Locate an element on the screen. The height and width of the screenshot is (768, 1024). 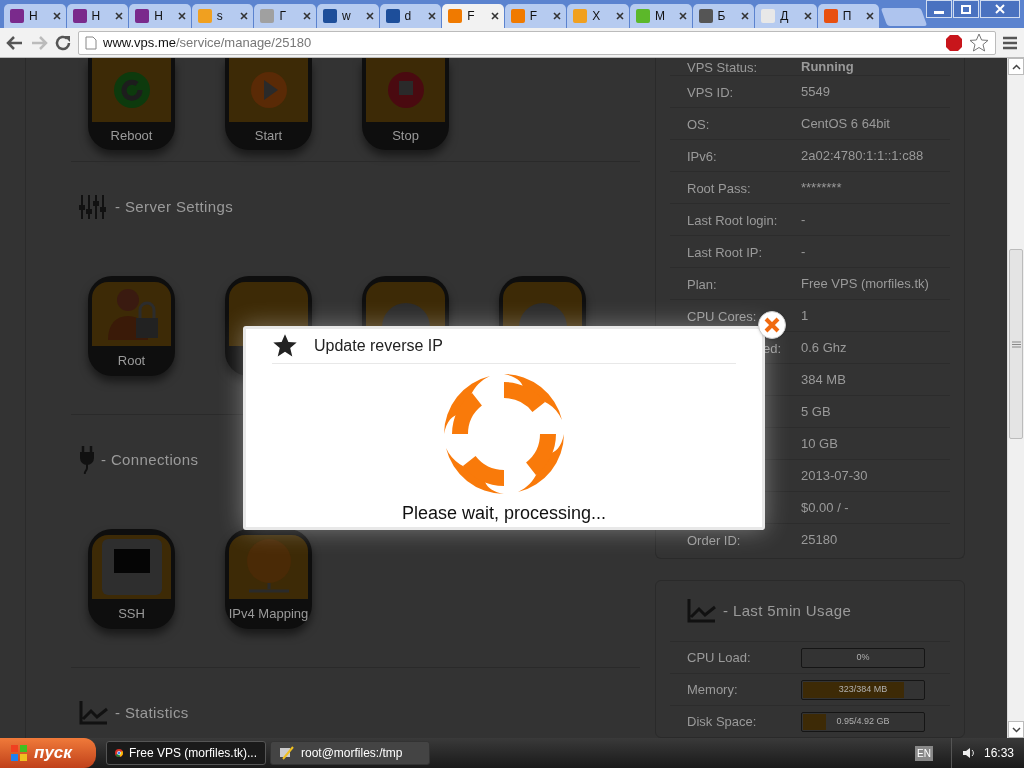
tile-label: IPv4 Mapping is located at coordinates (268, 614).